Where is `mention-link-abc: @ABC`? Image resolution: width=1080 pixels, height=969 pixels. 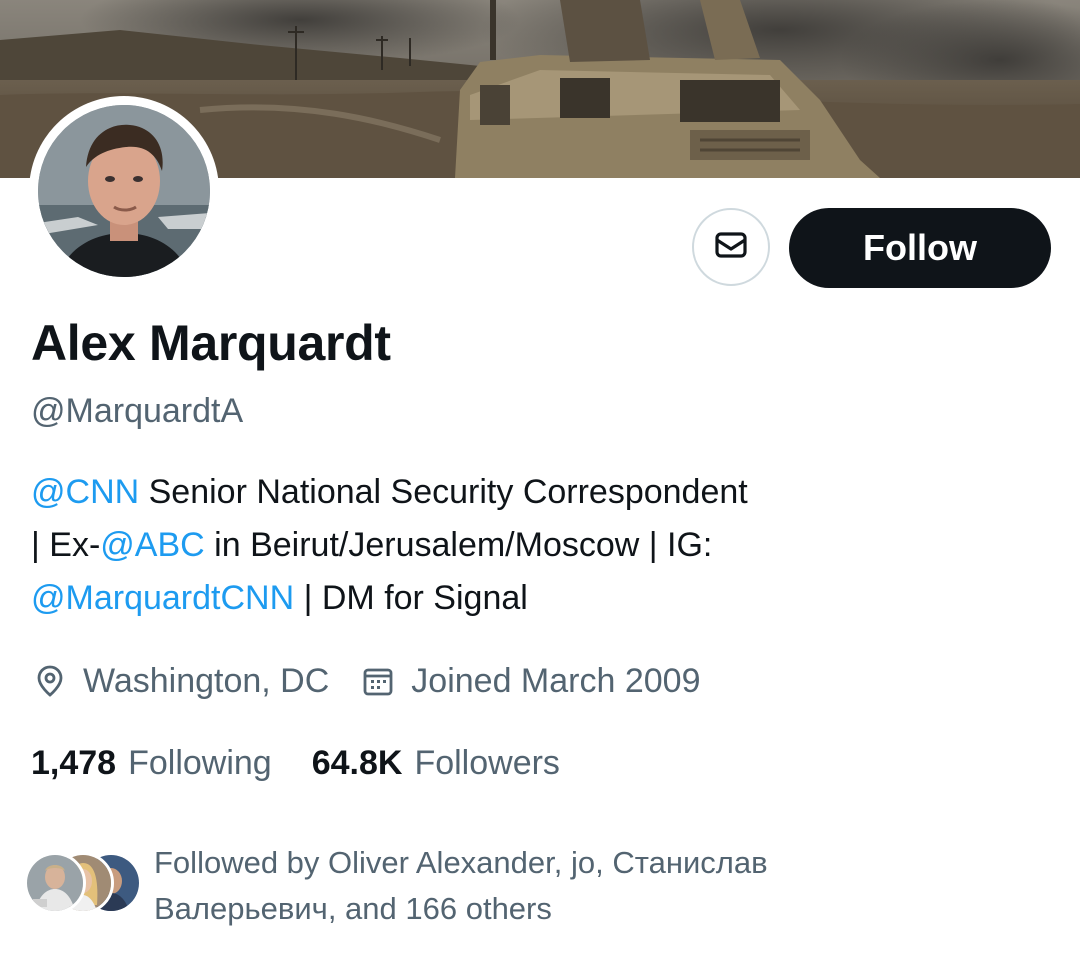
mention-link-abc: @ABC is located at coordinates (152, 545).